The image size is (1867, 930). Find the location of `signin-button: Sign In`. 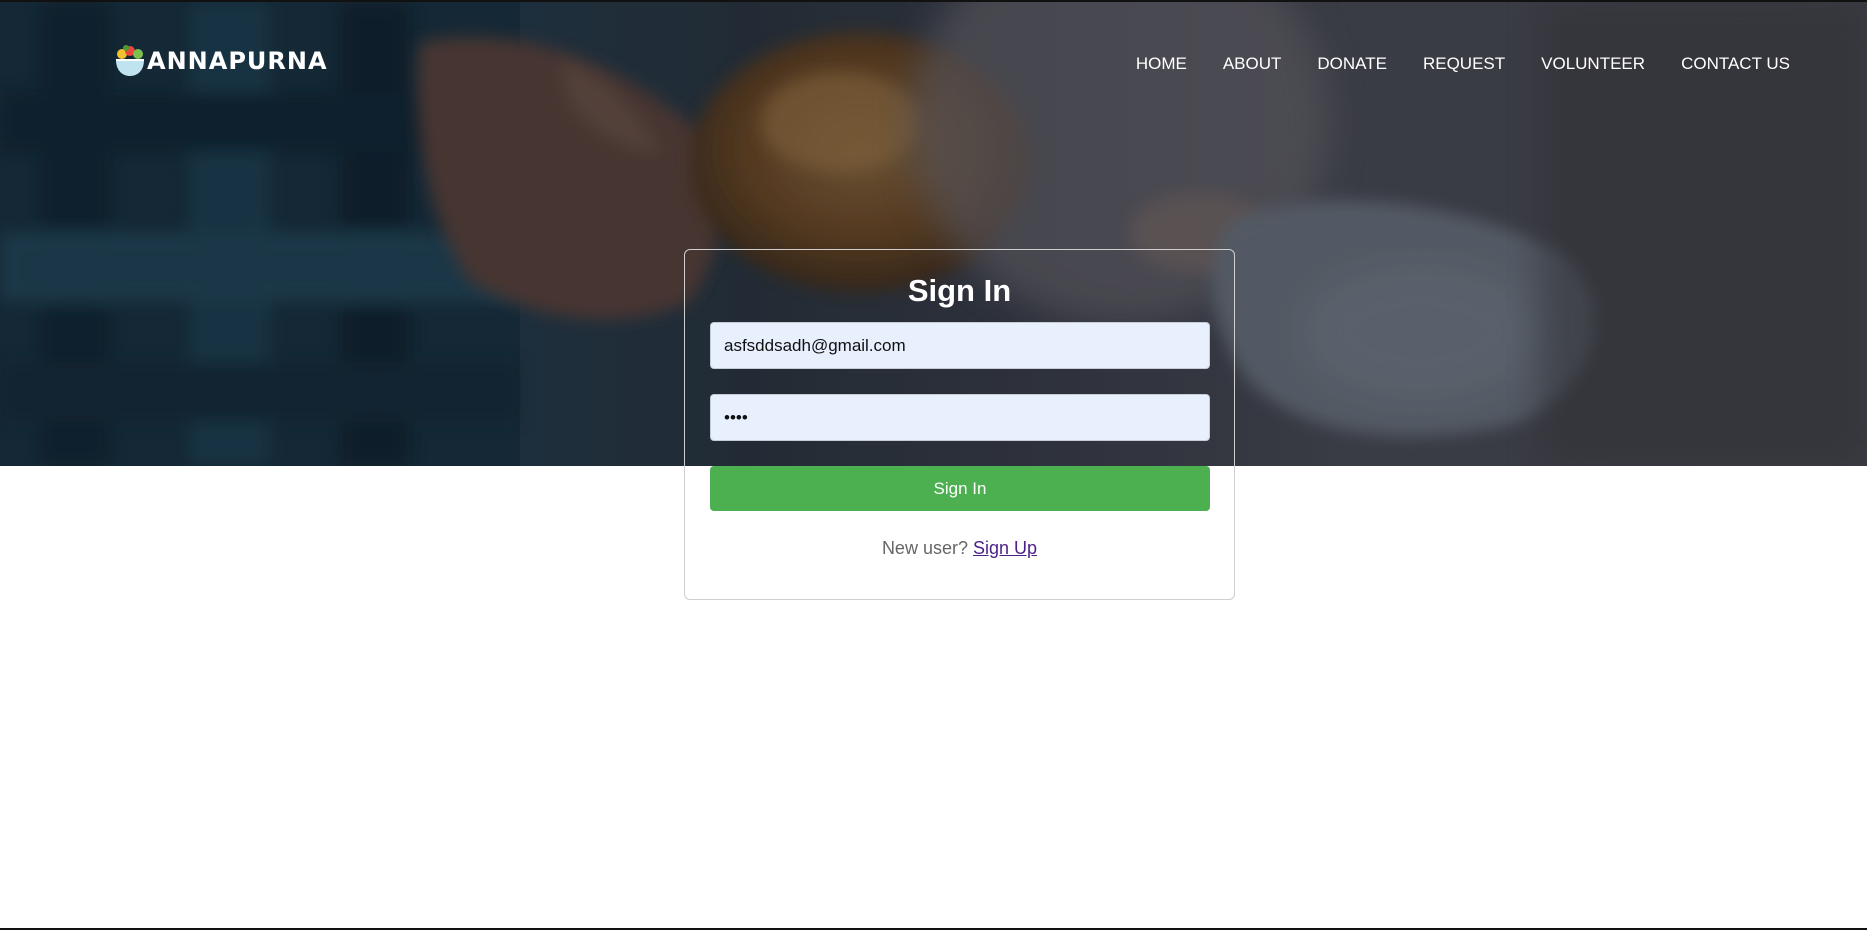

signin-button: Sign In is located at coordinates (960, 488).